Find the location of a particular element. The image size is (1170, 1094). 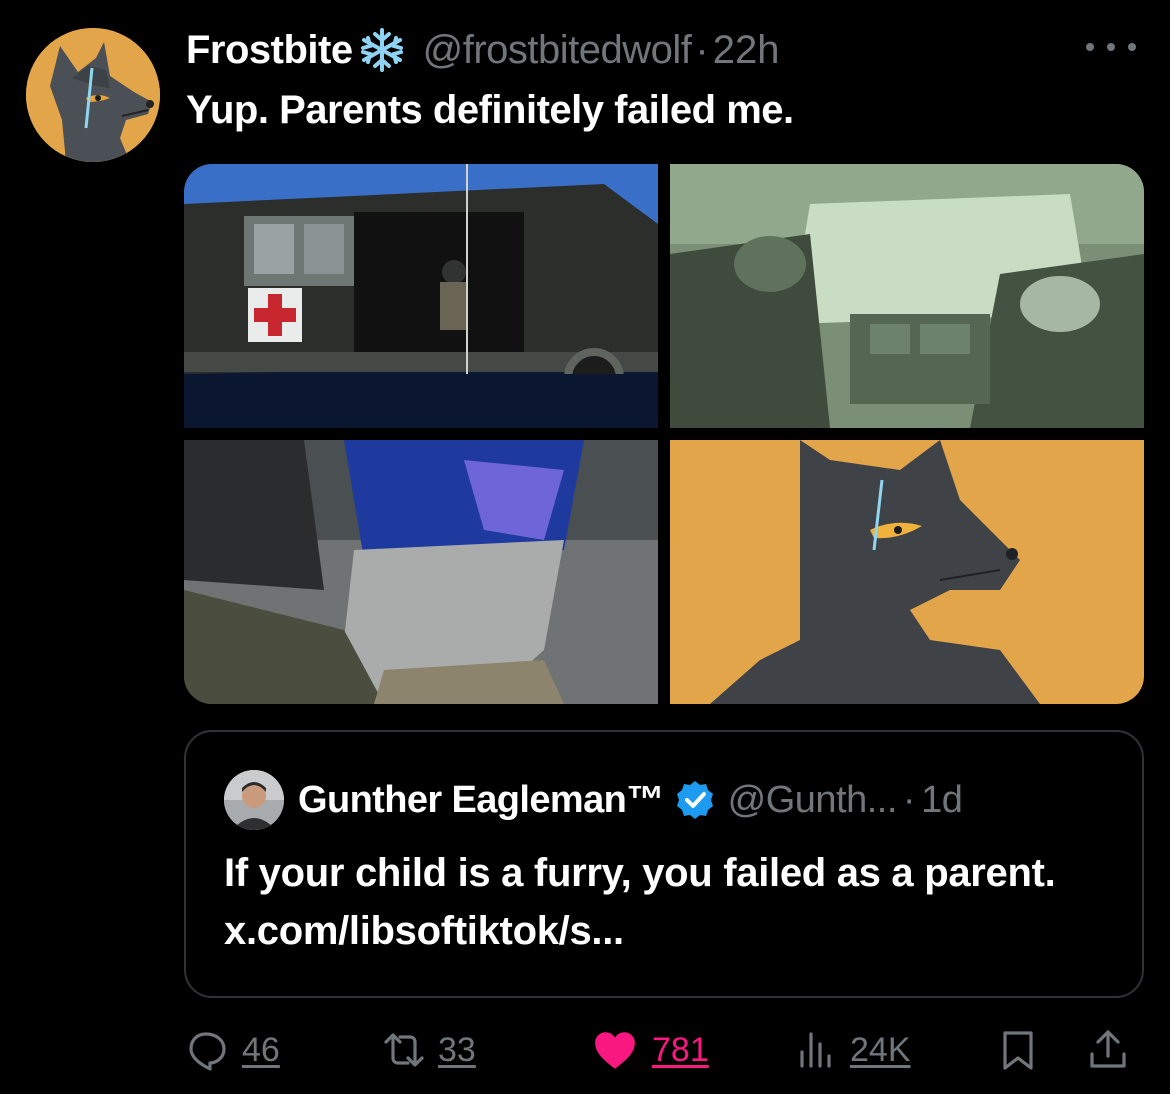

tweet-text: Yup. Parents definitely failed me. is located at coordinates (490, 110).